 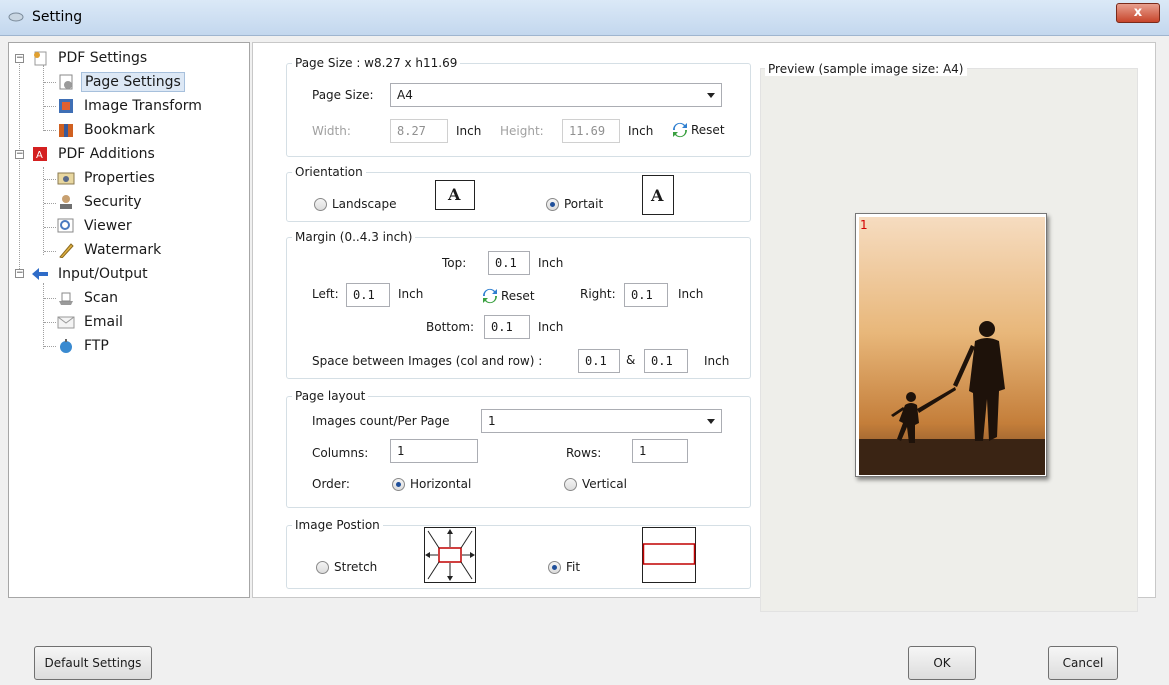 What do you see at coordinates (942, 663) in the screenshot?
I see `ok-button: OK` at bounding box center [942, 663].